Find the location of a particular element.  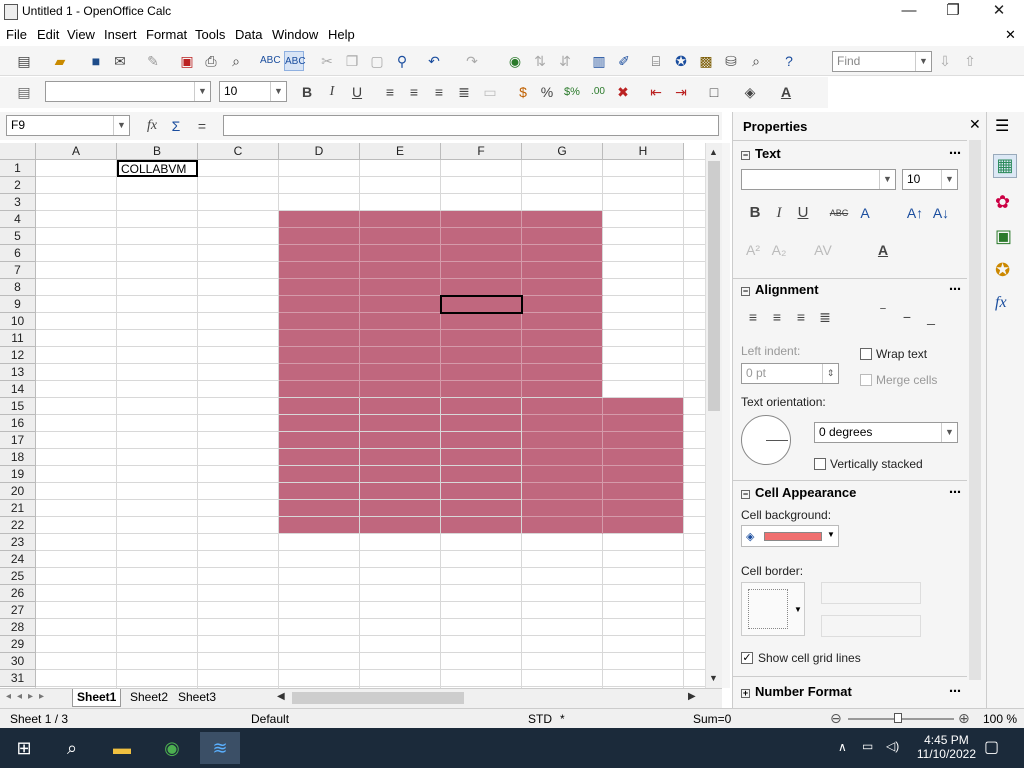

tab-sheet3: Sheet3 is located at coordinates (197, 698).